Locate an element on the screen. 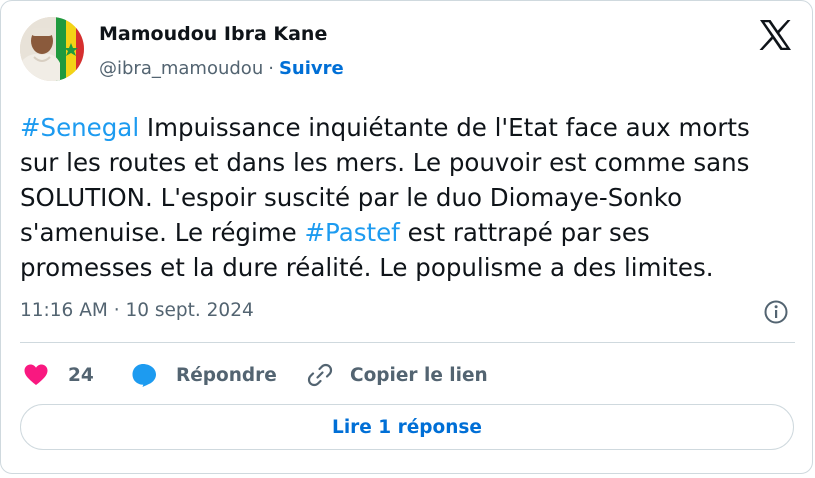  reply-label: Répondre is located at coordinates (226, 375).